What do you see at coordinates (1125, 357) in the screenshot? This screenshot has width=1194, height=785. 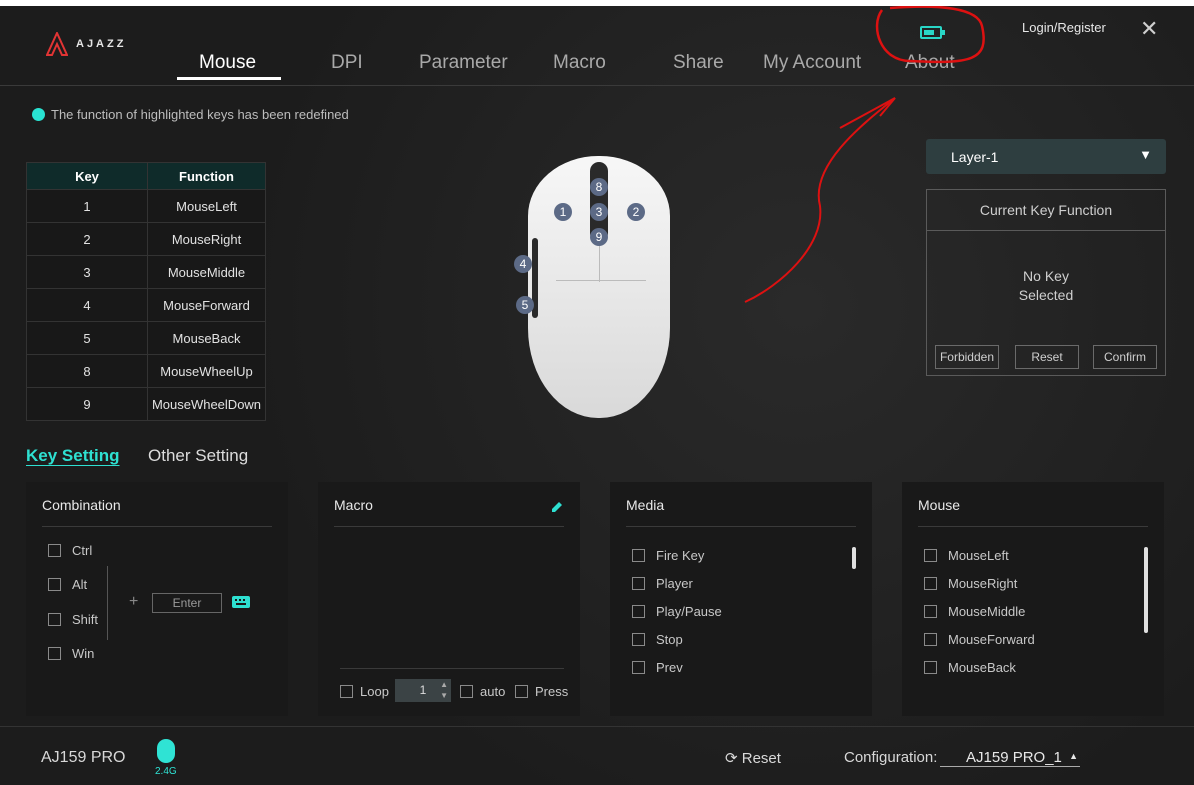 I see `confirm-button: Confirm` at bounding box center [1125, 357].